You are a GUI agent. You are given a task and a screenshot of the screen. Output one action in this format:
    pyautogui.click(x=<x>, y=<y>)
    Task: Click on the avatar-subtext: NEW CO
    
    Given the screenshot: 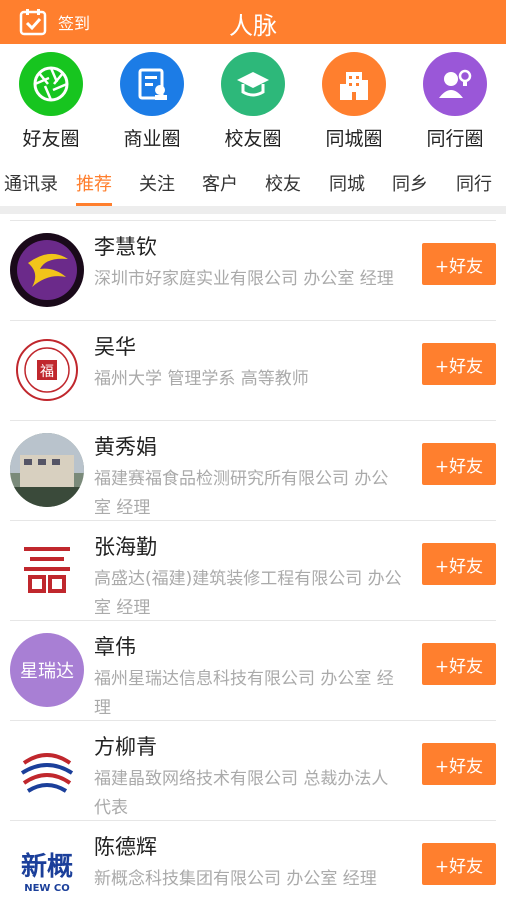 What is the action you would take?
    pyautogui.click(x=47, y=888)
    